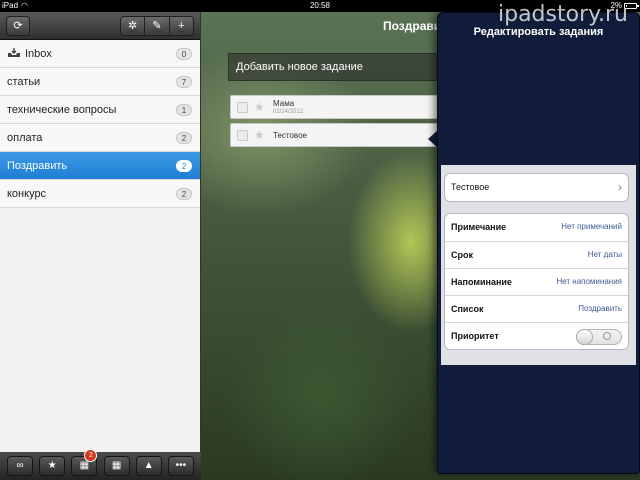 Image resolution: width=640 pixels, height=480 pixels. Describe the element at coordinates (284, 103) in the screenshot. I see `task-title: Мама` at that location.